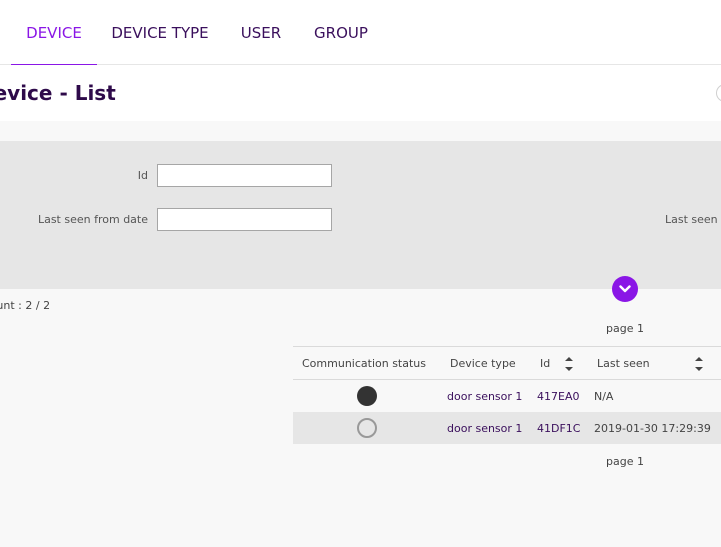 Image resolution: width=721 pixels, height=547 pixels. I want to click on device-id-link: 417EA0, so click(558, 396).